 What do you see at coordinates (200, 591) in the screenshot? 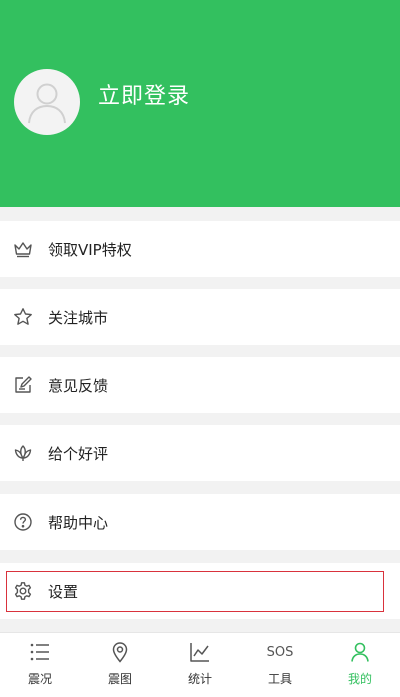
I see `menu-item-settings: 设置` at bounding box center [200, 591].